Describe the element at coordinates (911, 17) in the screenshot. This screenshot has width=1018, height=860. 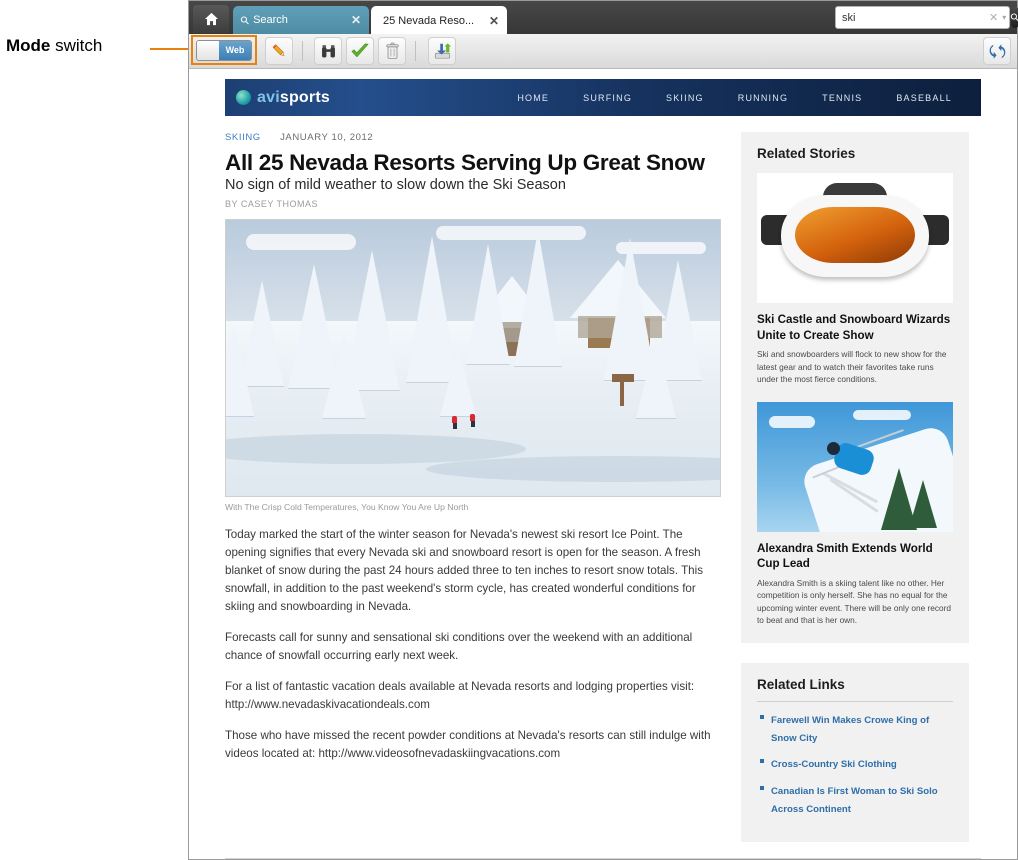
I see `search-input` at that location.